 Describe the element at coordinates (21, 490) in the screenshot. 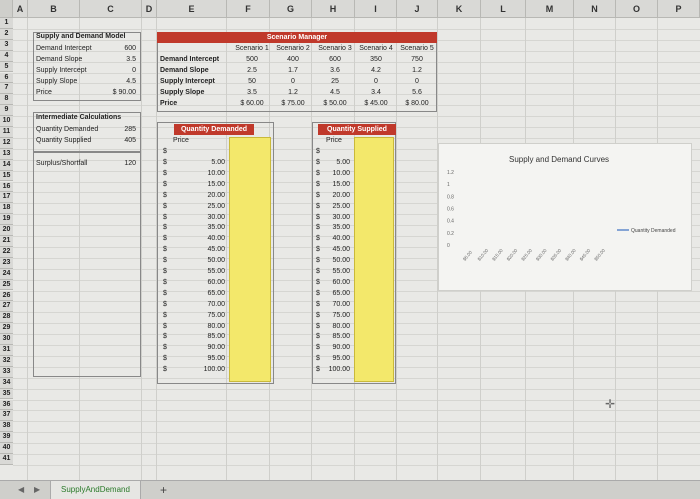

I see `prev-sheet-icon: ◀` at that location.